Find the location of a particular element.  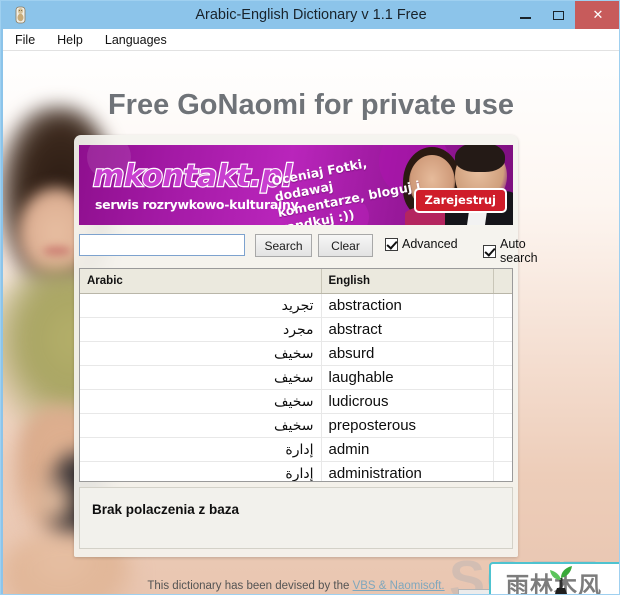

cell-arabic: مجرد is located at coordinates (201, 329).